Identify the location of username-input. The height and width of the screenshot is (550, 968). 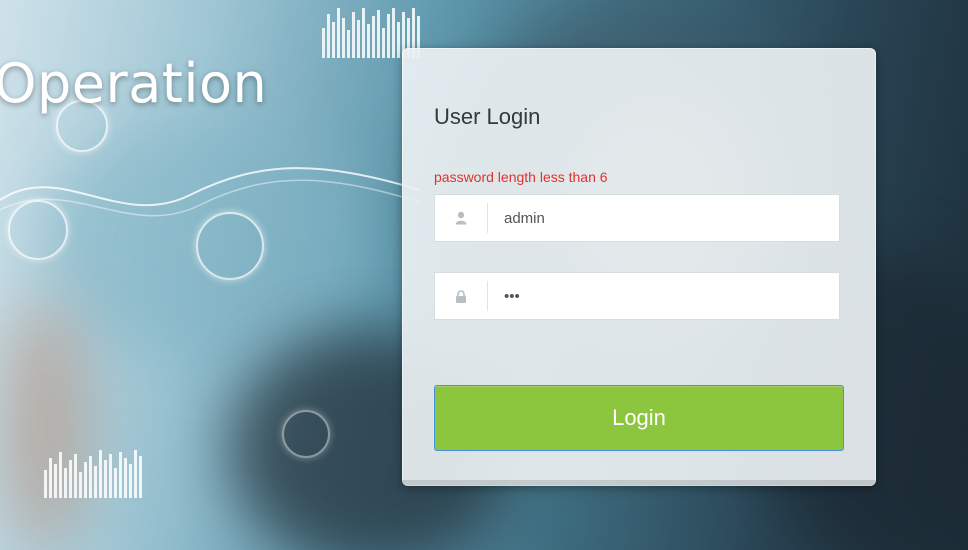
(647, 218).